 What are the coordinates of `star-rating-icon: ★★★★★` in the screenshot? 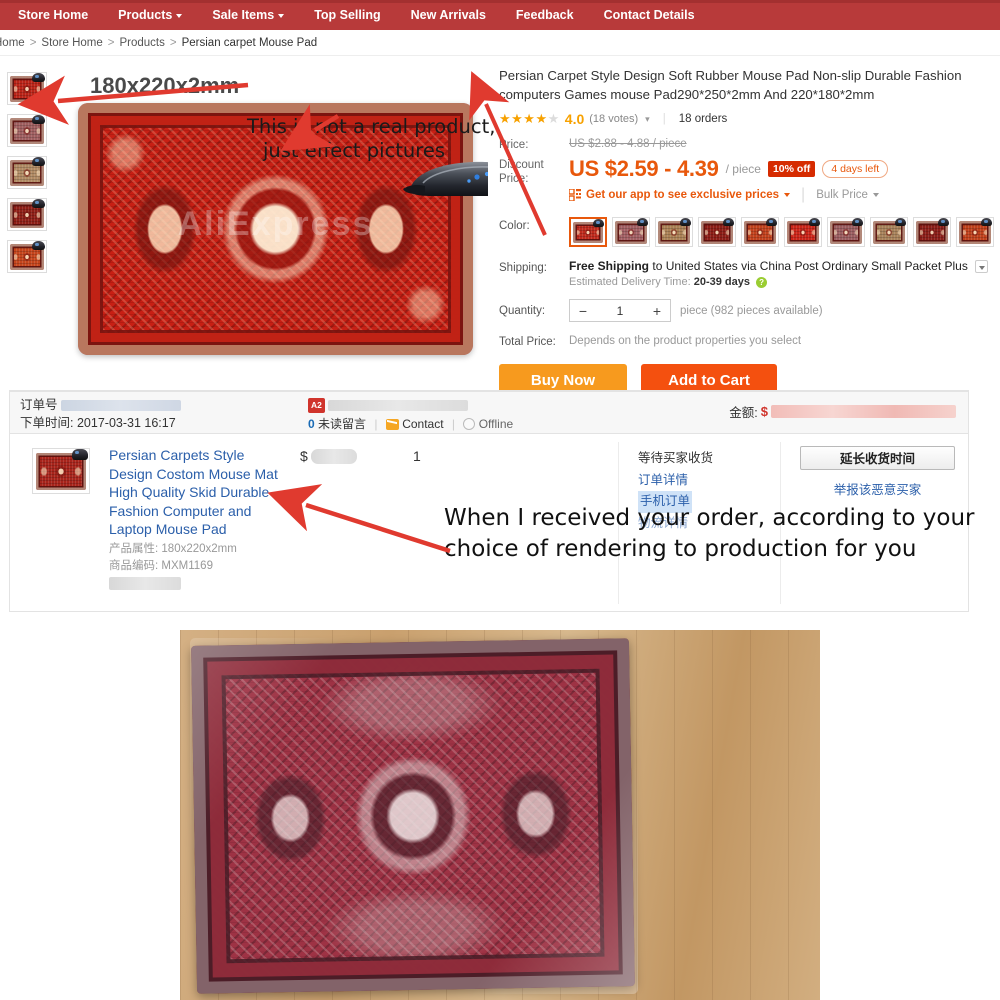 It's located at (529, 119).